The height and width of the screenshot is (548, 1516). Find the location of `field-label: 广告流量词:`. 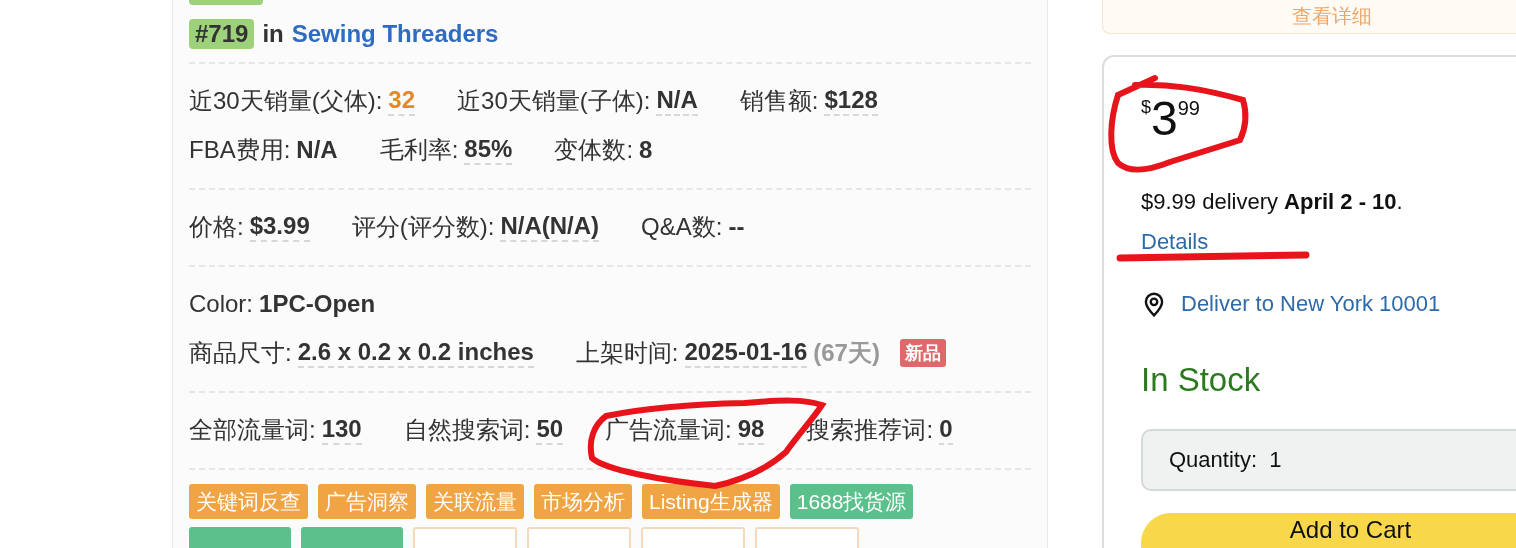

field-label: 广告流量词: is located at coordinates (668, 429).